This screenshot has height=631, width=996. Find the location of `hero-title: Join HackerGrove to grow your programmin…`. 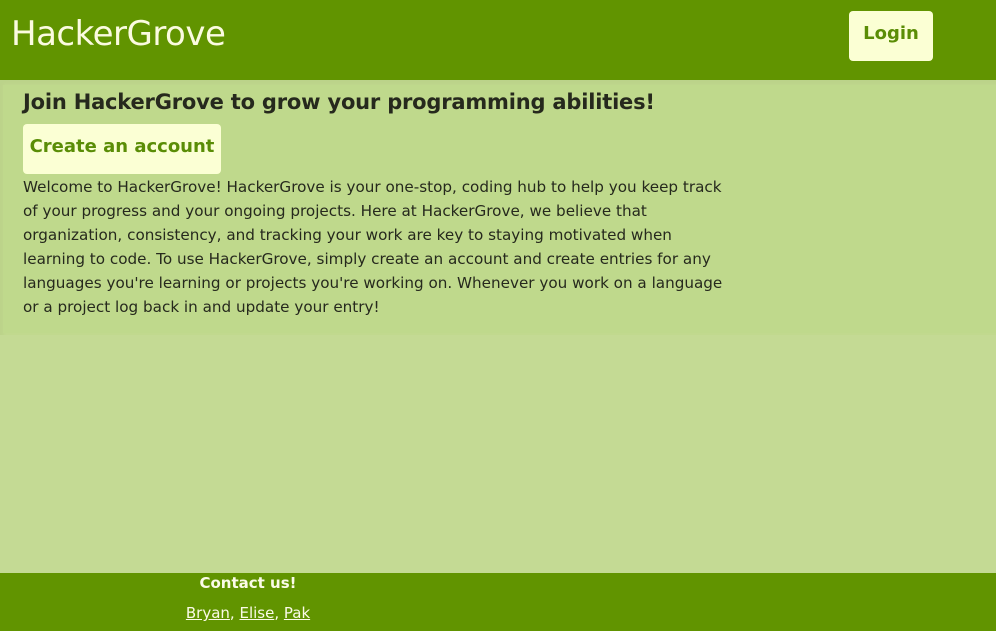

hero-title: Join HackerGrove to grow your programmin… is located at coordinates (339, 102).